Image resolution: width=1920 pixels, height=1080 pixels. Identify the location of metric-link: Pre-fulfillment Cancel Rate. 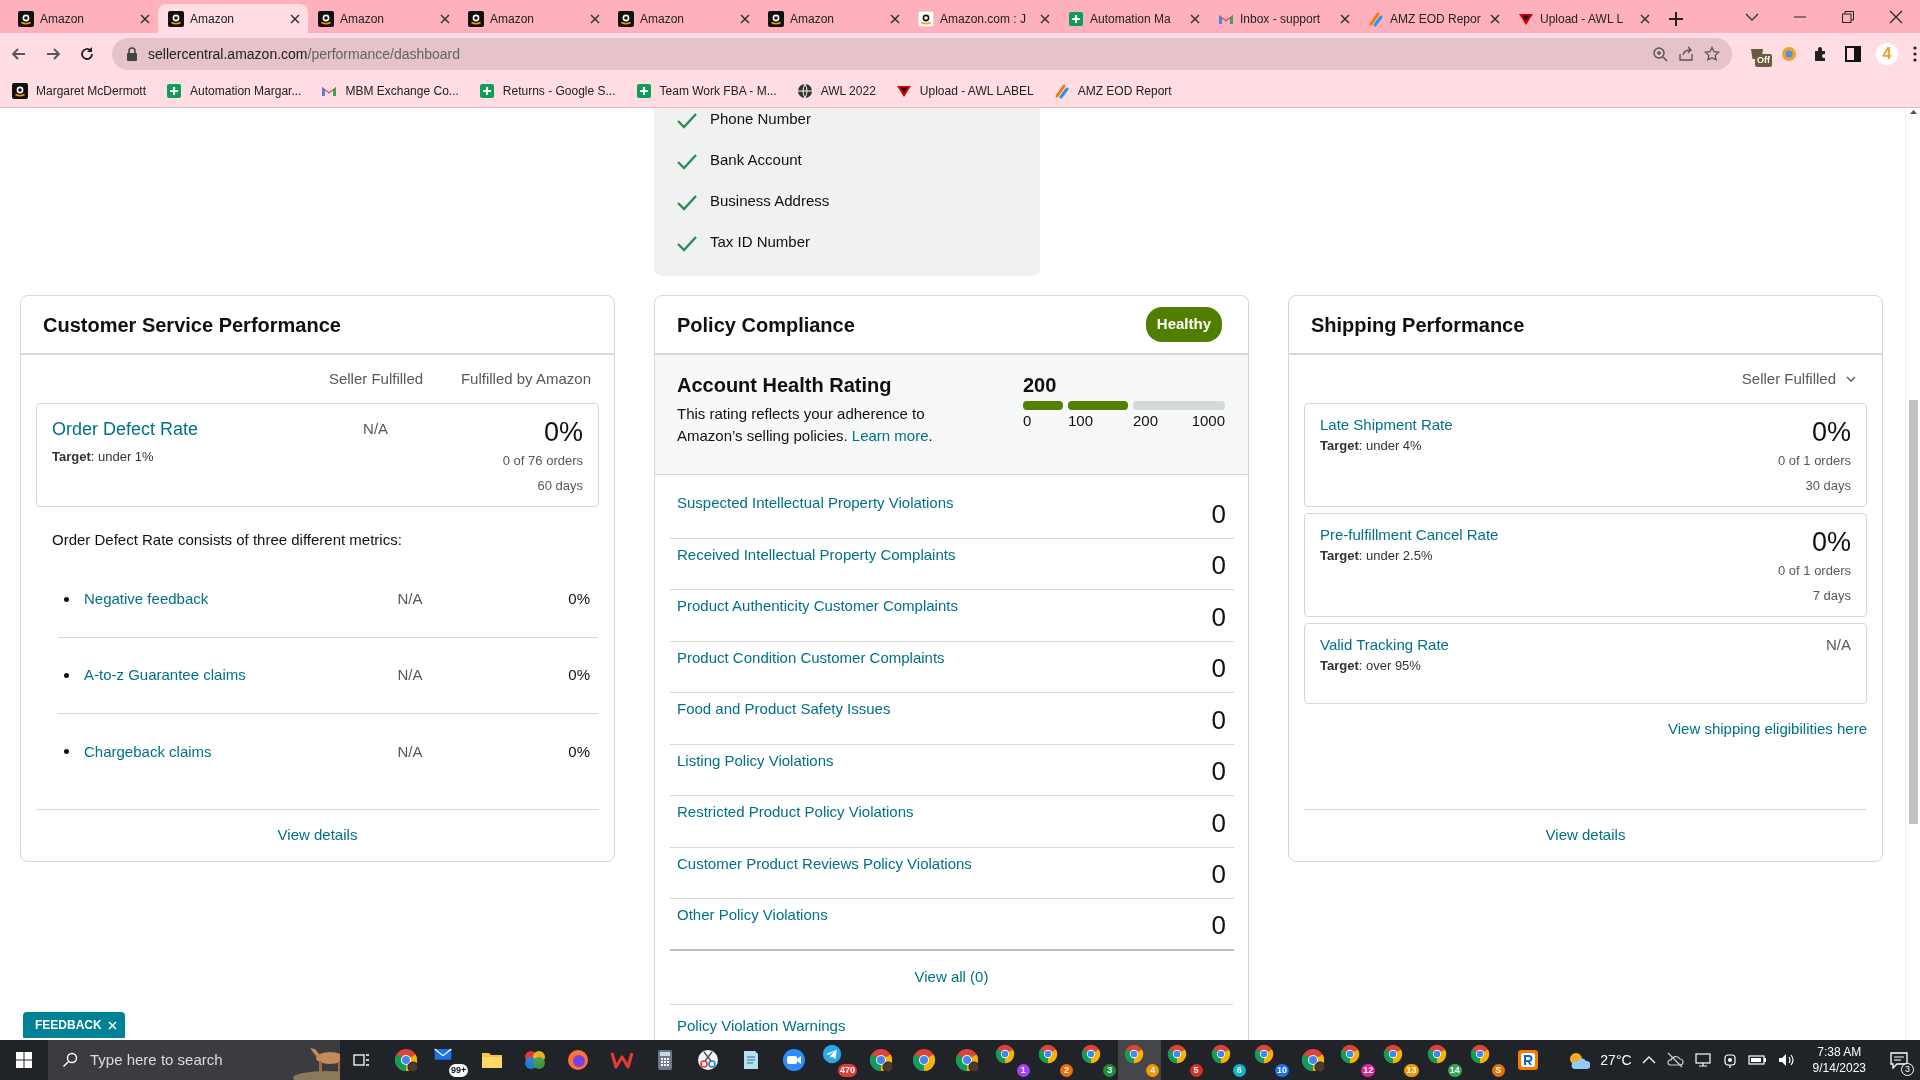
(1409, 535).